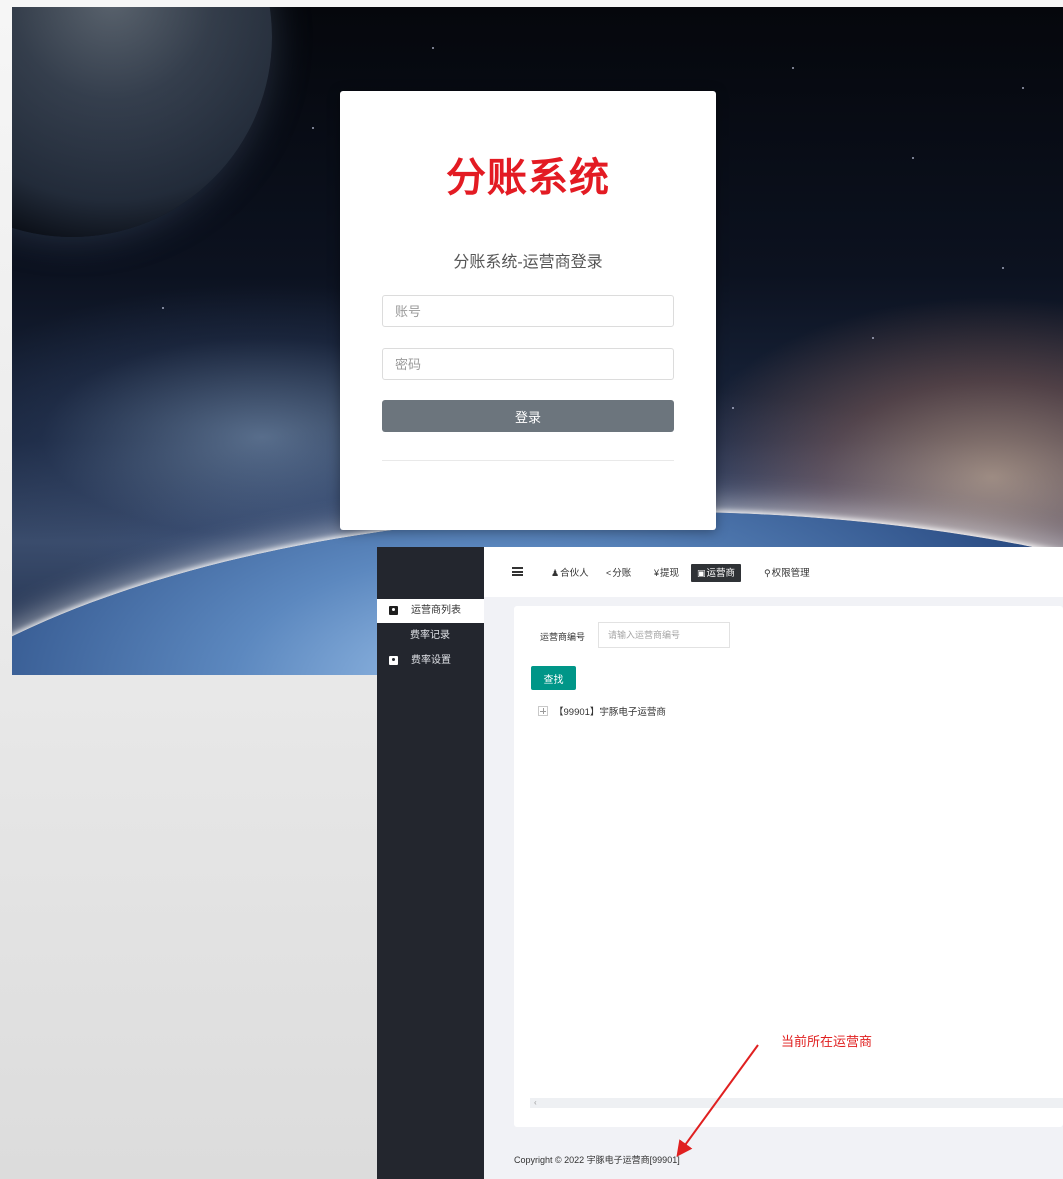 The height and width of the screenshot is (1179, 1063). I want to click on top-nav: ♟合伙人 <分账 ¥提现 ▣运营商 ⚲权限管理, so click(773, 572).